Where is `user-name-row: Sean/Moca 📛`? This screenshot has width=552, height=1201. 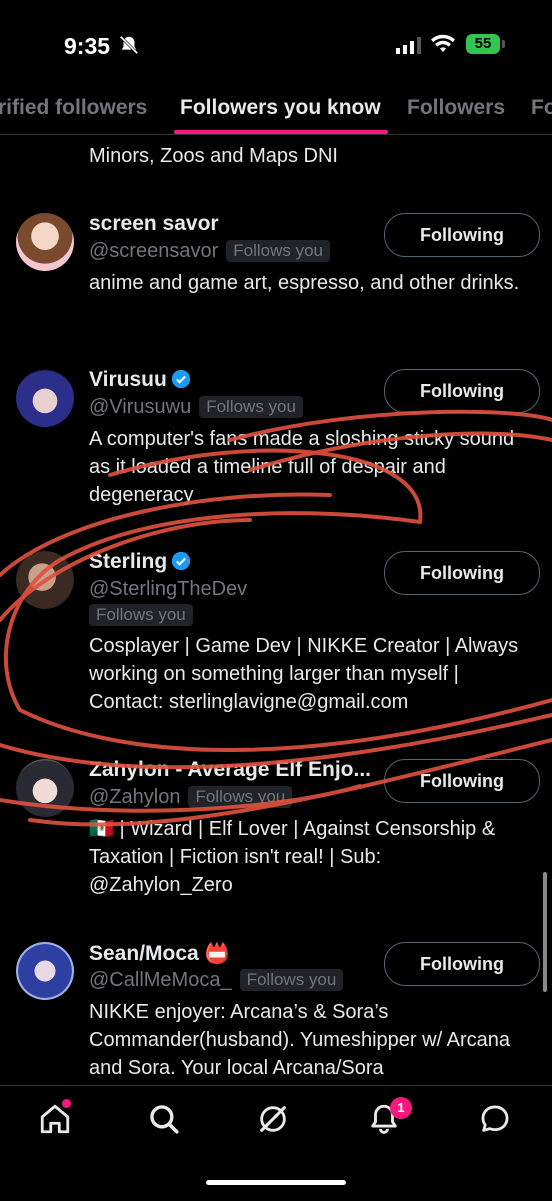 user-name-row: Sean/Moca 📛 is located at coordinates (159, 953).